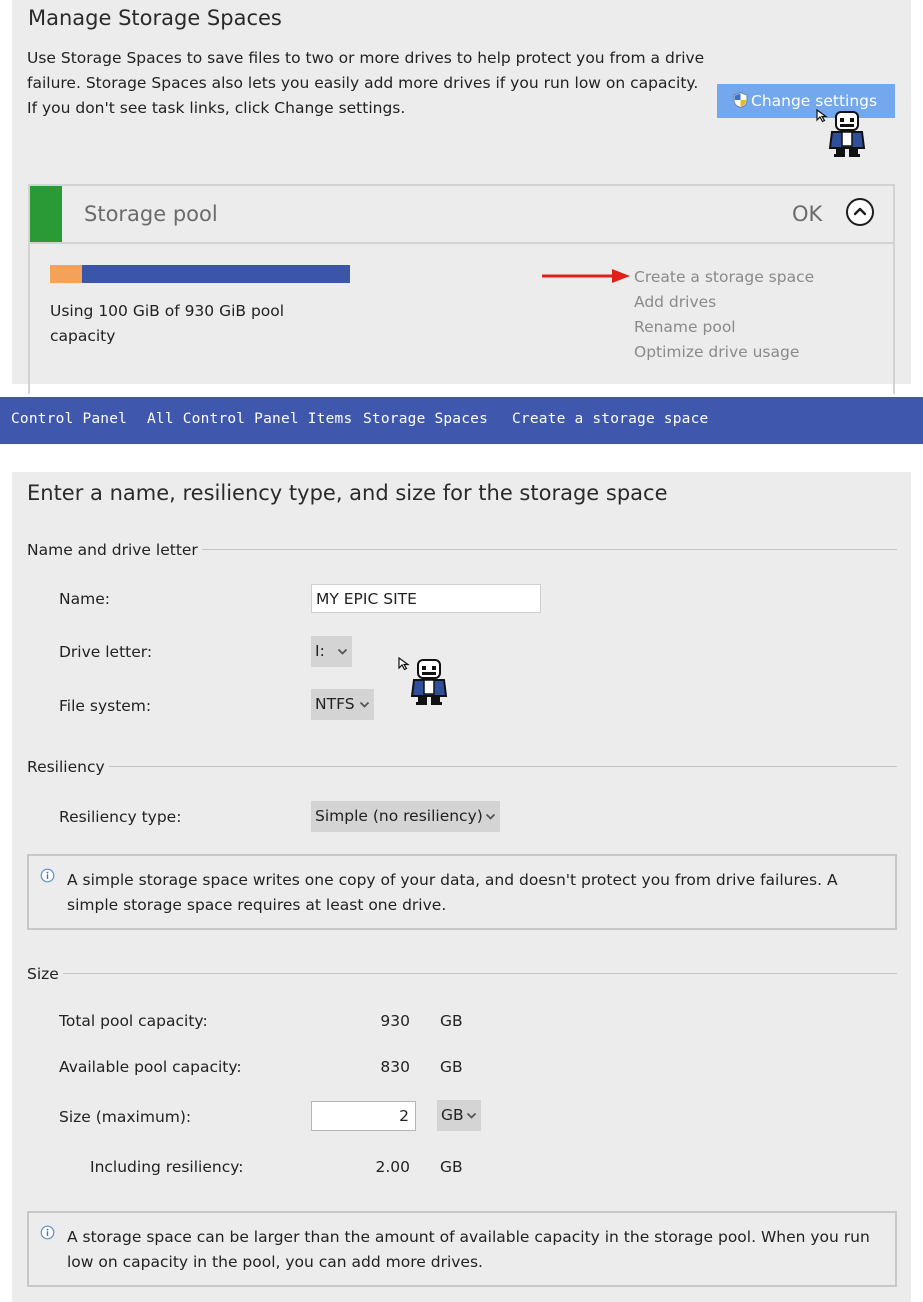  Describe the element at coordinates (120, 817) in the screenshot. I see `resiliency-type-label: Resiliency type:` at that location.